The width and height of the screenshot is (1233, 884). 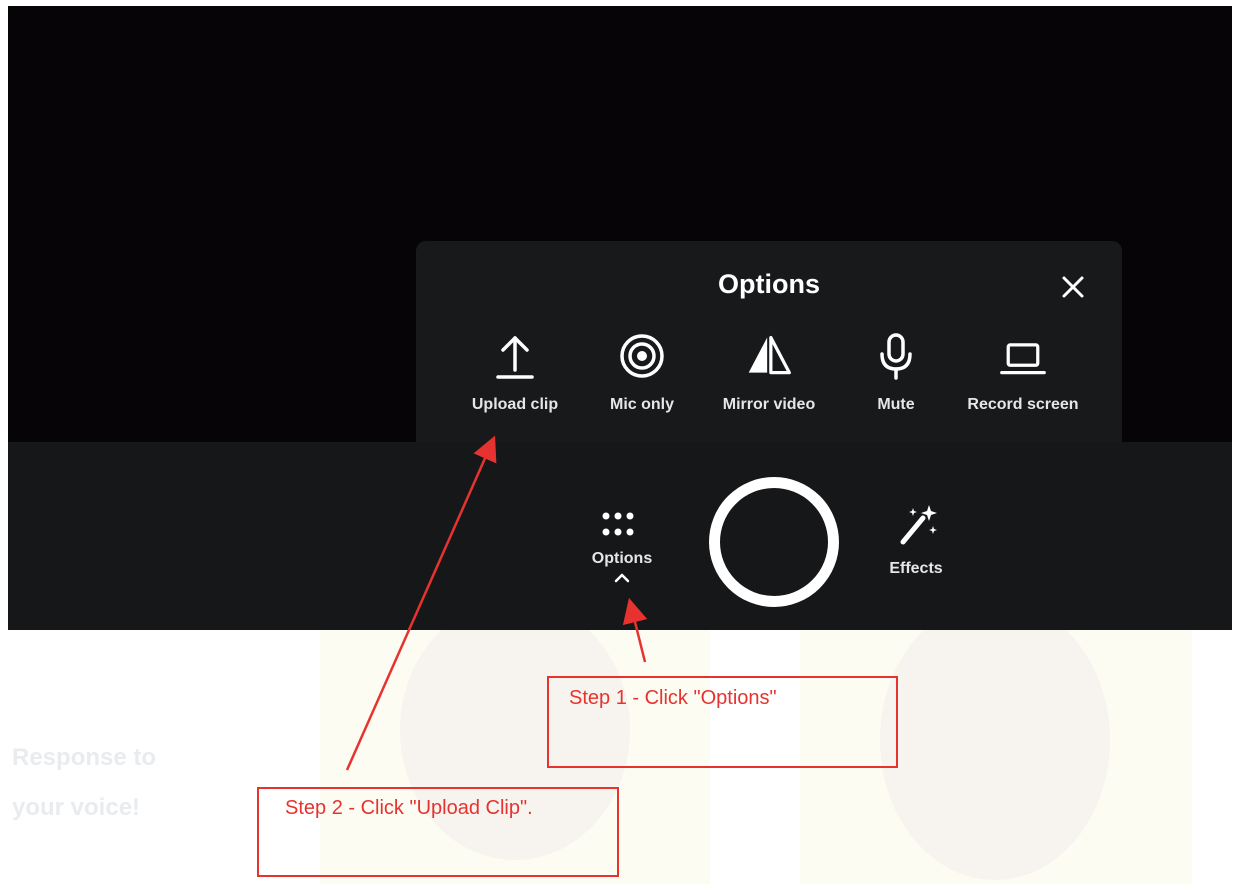 I want to click on step1-arrow, so click(x=635, y=630).